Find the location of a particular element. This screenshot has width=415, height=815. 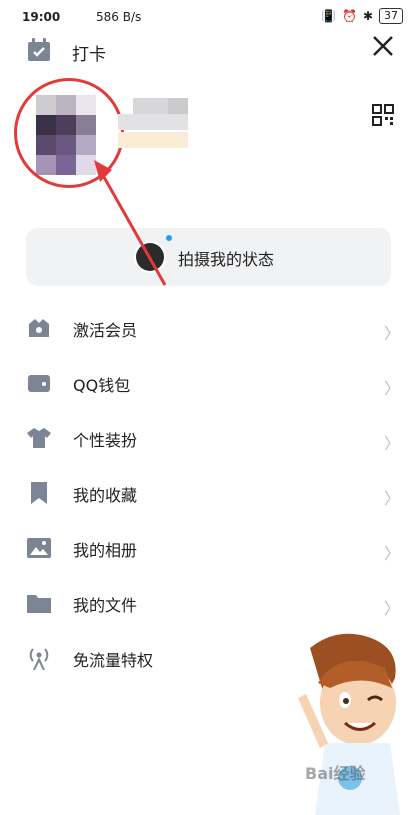

menu-item-label: 激活会员 is located at coordinates (105, 330).